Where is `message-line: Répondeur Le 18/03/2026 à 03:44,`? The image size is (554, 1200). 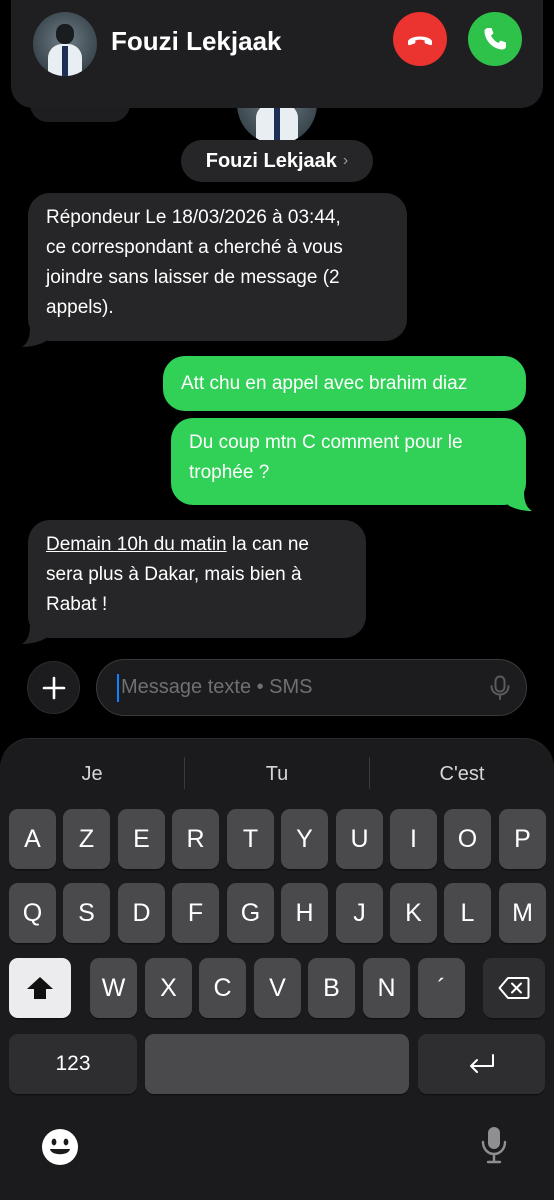
message-line: Répondeur Le 18/03/2026 à 03:44, is located at coordinates (193, 217).